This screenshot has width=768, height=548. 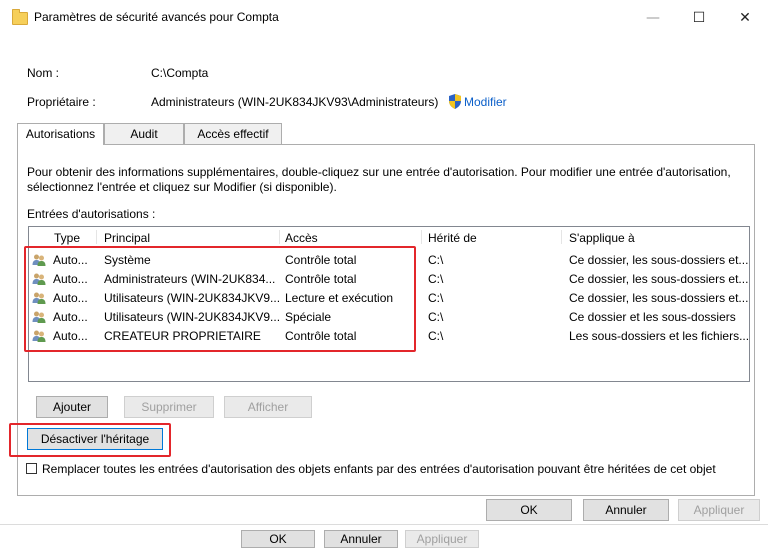 I want to click on uac-shield-icon, so click(x=455, y=101).